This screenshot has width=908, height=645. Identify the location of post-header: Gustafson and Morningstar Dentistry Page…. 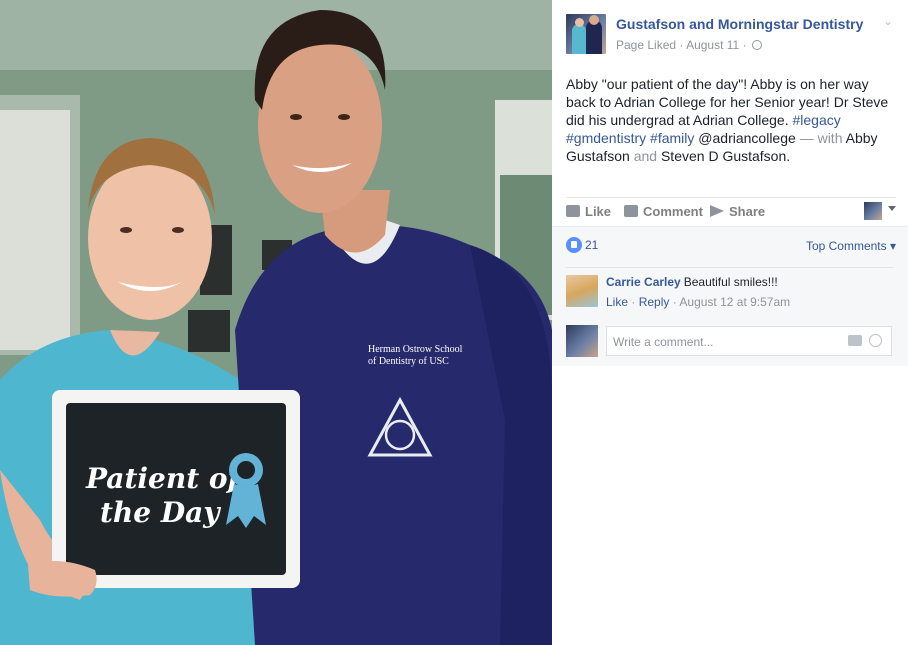
(731, 36).